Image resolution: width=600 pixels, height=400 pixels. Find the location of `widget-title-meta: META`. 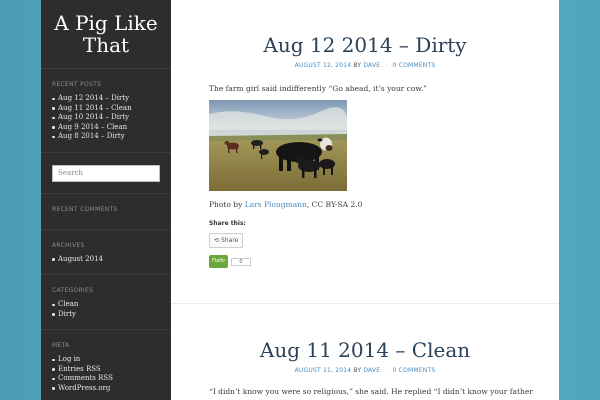

widget-title-meta: META is located at coordinates (61, 345).